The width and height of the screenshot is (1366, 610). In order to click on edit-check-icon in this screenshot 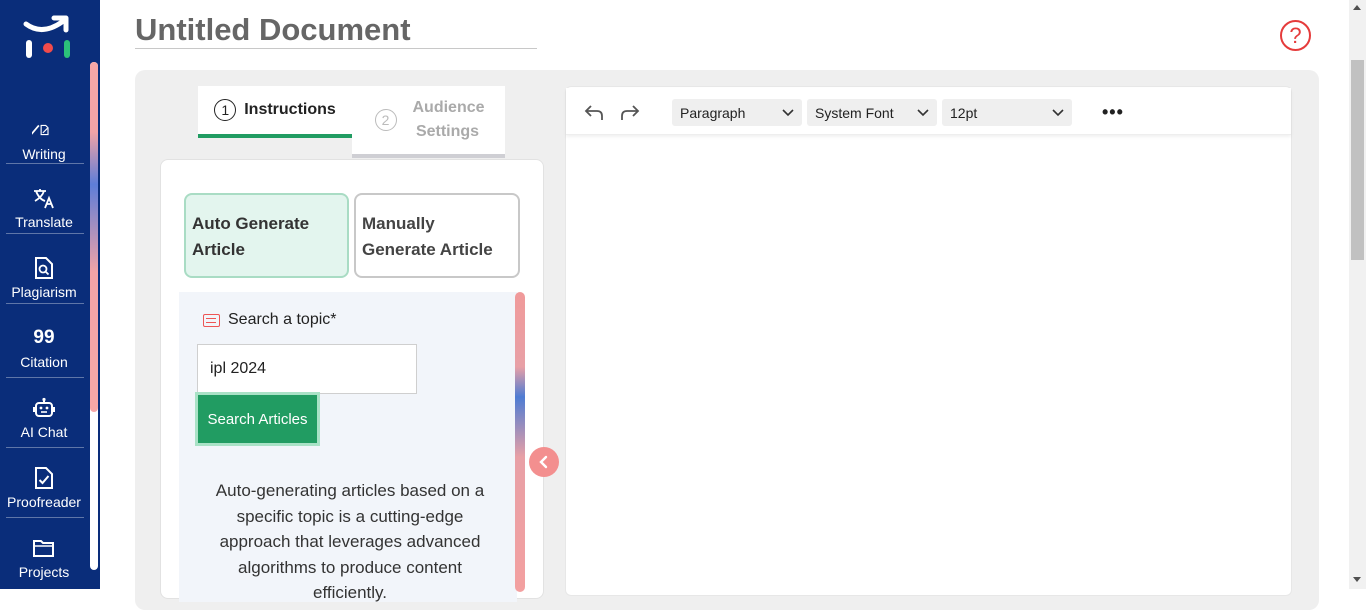, I will do `click(44, 130)`.